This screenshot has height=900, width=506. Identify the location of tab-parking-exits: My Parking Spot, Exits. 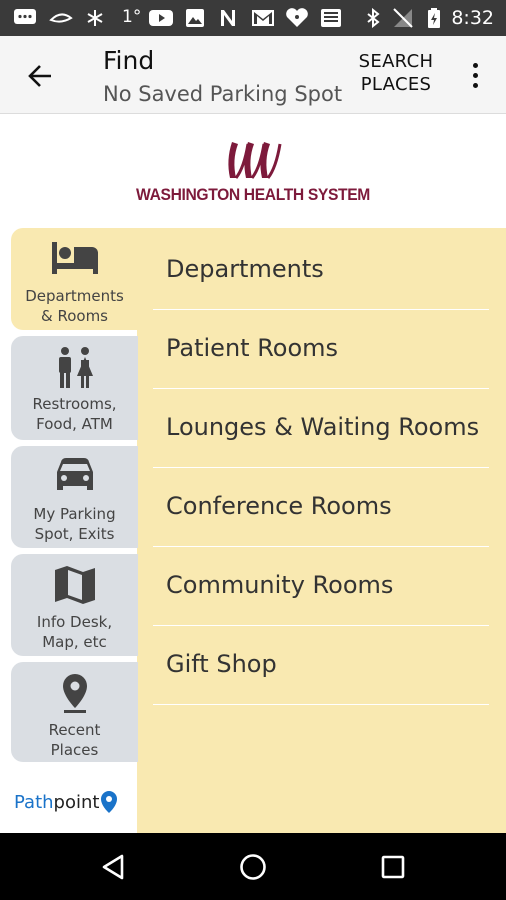
(74, 497).